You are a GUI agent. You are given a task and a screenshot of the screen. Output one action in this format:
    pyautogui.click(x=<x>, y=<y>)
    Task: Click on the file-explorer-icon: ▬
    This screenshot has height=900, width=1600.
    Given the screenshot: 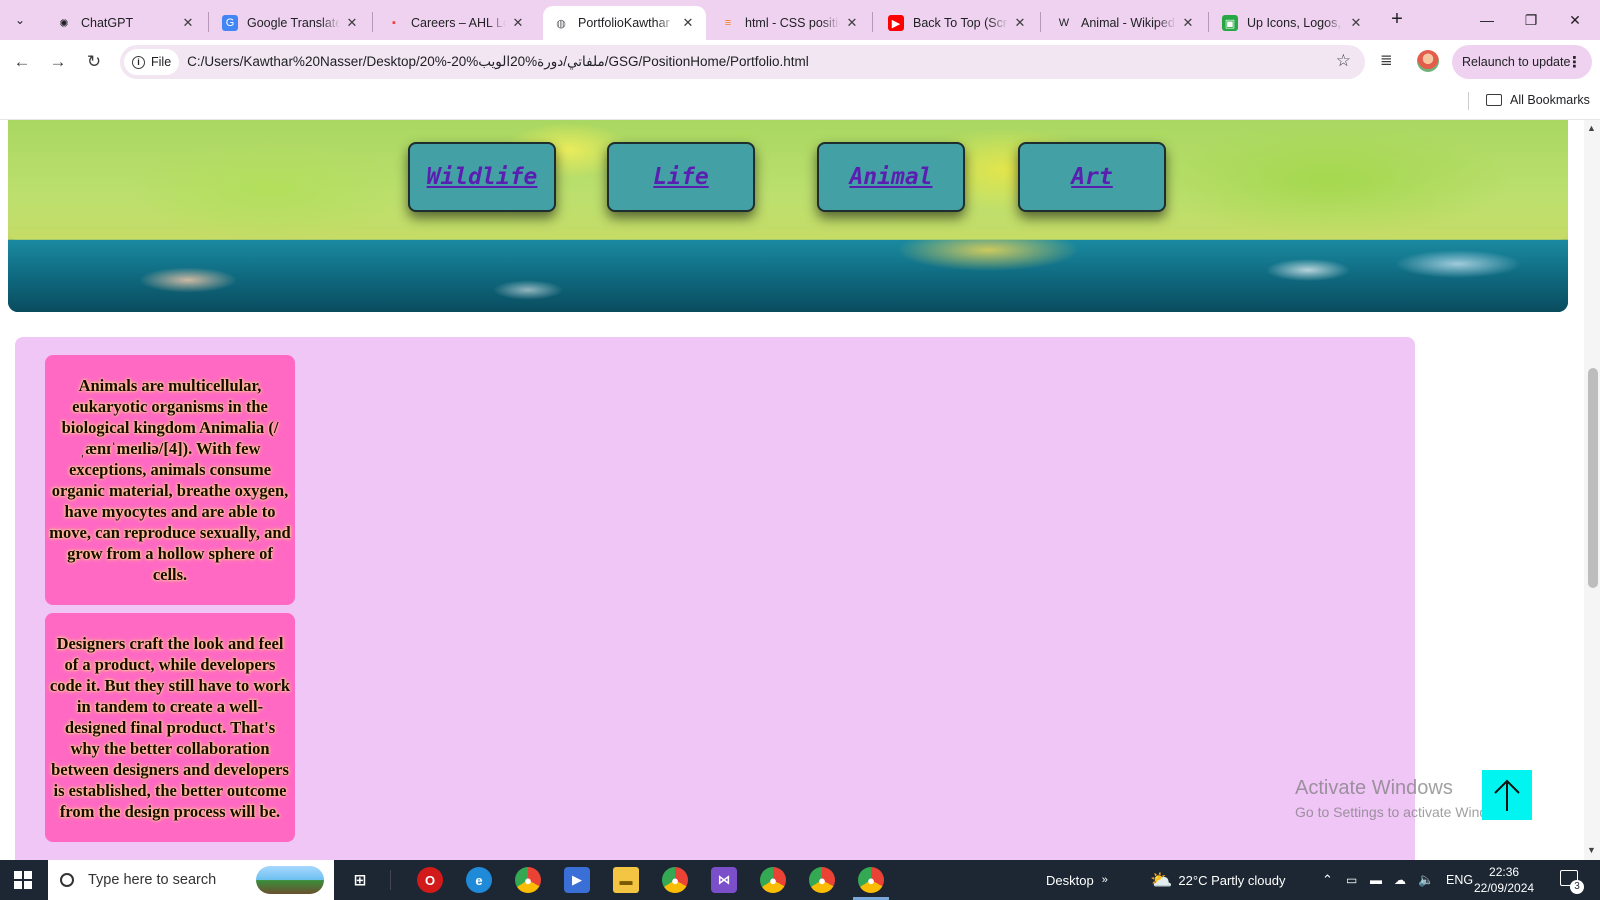 What is the action you would take?
    pyautogui.click(x=626, y=880)
    